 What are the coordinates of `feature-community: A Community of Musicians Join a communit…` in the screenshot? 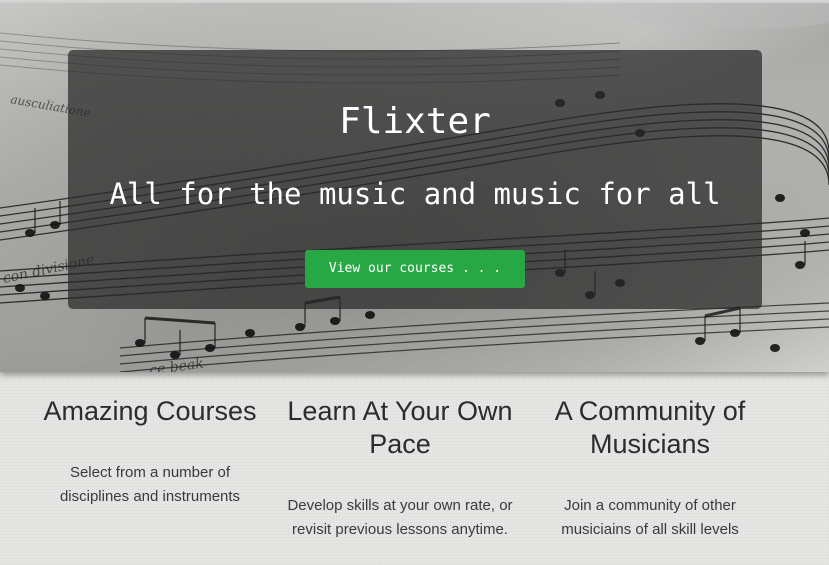 It's located at (650, 468).